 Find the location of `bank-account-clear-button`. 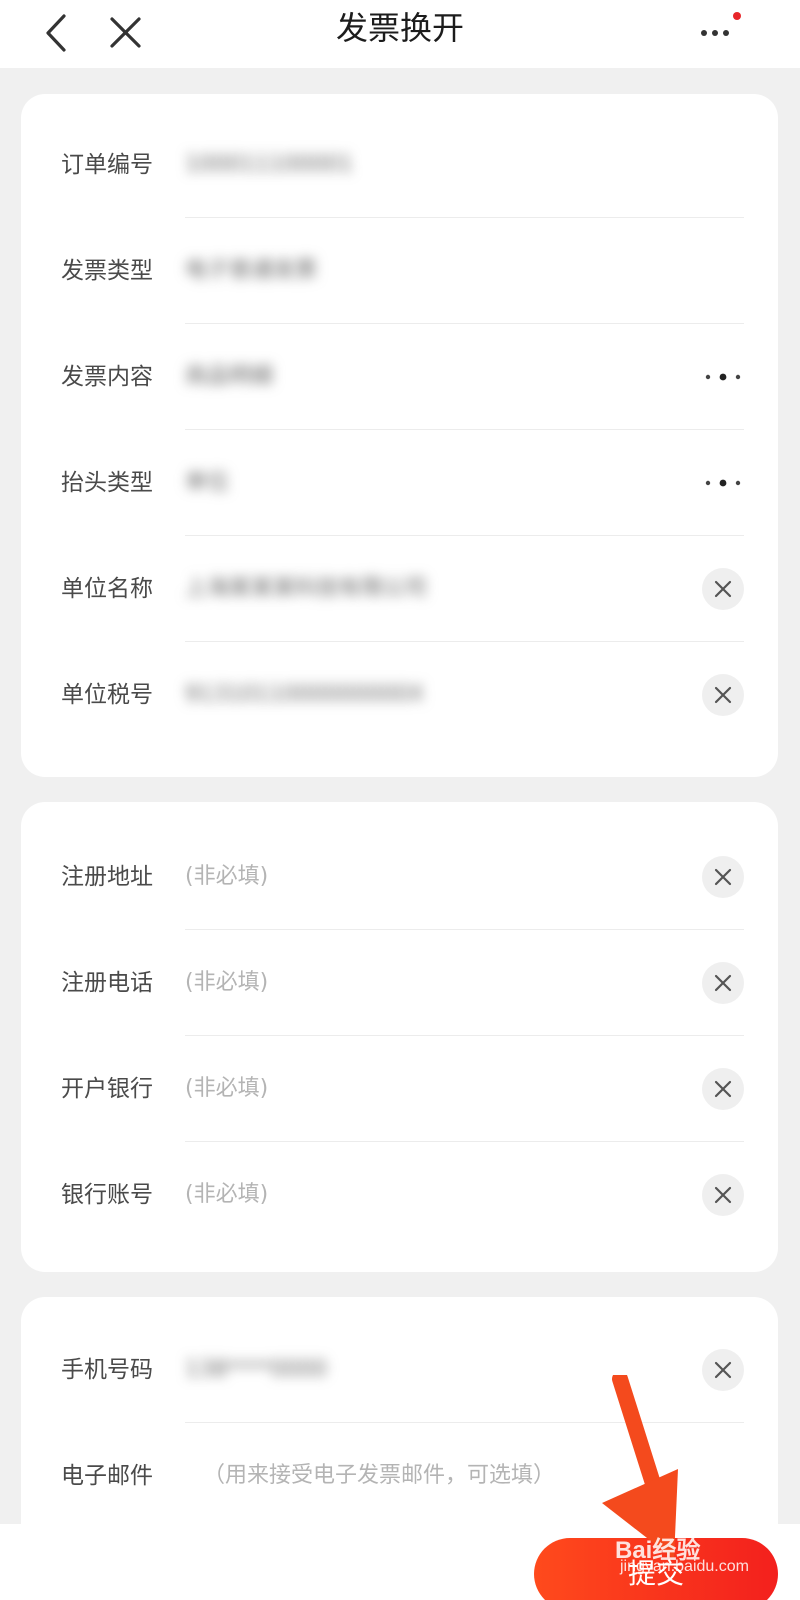

bank-account-clear-button is located at coordinates (723, 1195).